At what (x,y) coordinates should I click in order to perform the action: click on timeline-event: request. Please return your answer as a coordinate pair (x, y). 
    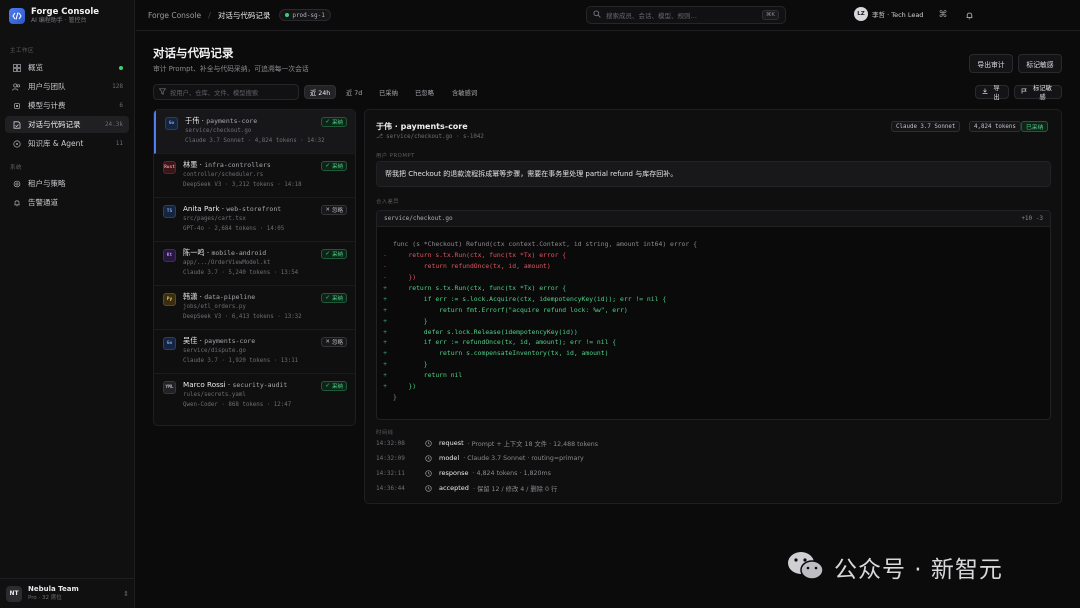
    Looking at the image, I should click on (451, 443).